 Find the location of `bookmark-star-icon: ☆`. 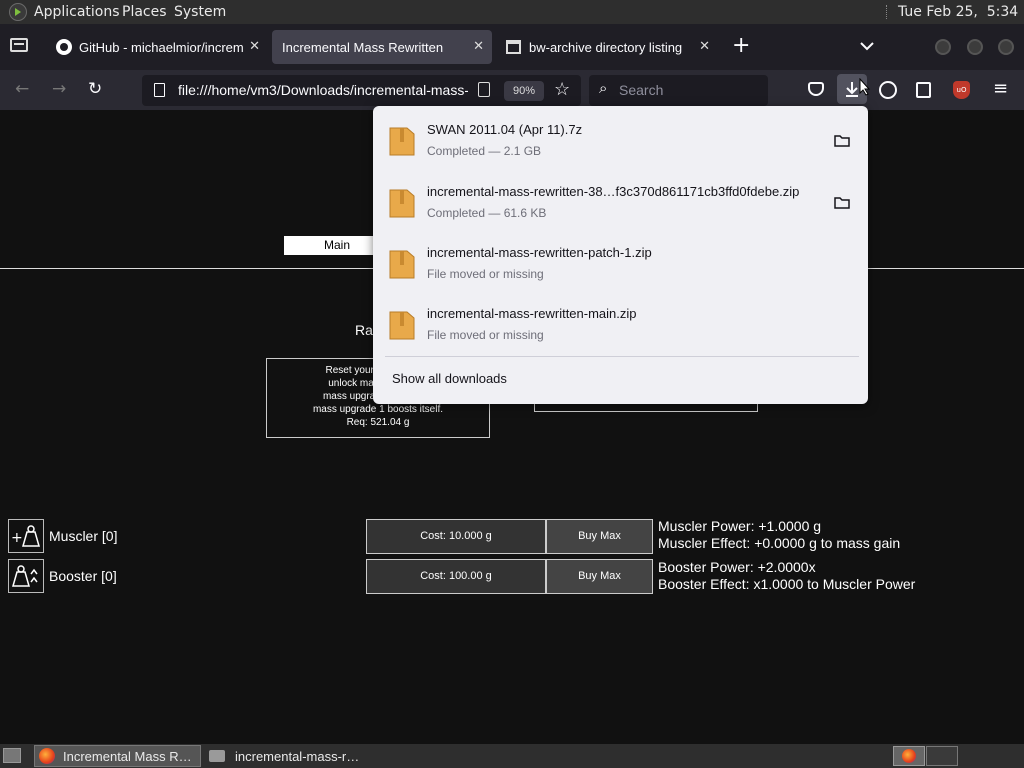

bookmark-star-icon: ☆ is located at coordinates (562, 89).